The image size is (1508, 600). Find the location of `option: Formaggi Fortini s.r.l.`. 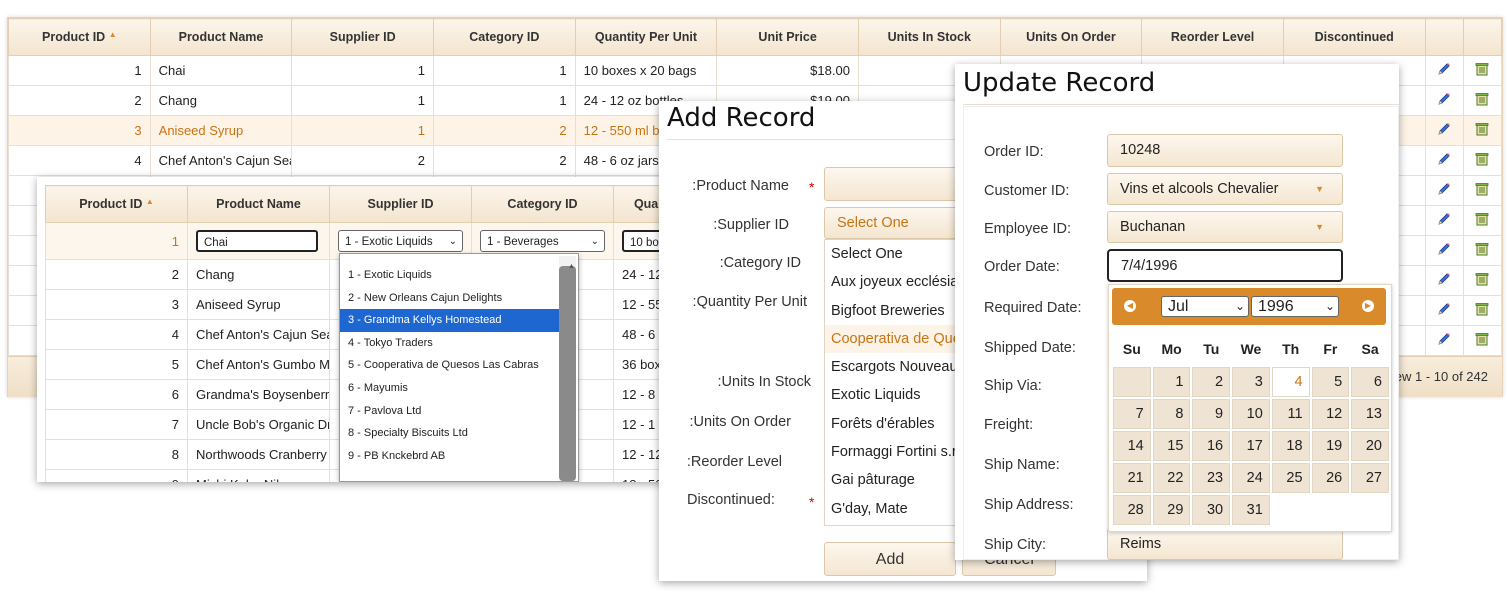

option: Formaggi Fortini s.r.l. is located at coordinates (895, 452).